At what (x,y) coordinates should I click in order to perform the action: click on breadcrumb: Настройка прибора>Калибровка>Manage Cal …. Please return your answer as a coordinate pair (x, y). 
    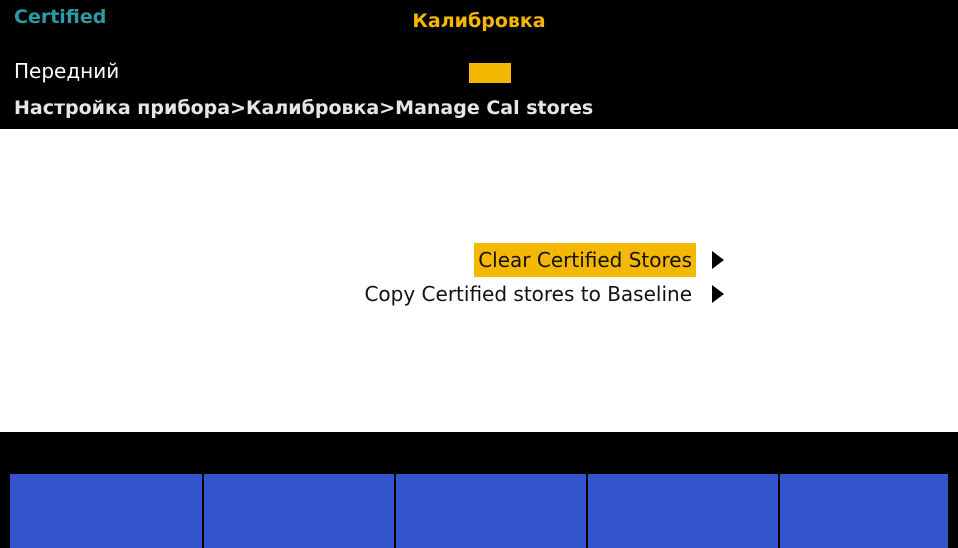
    Looking at the image, I should click on (304, 108).